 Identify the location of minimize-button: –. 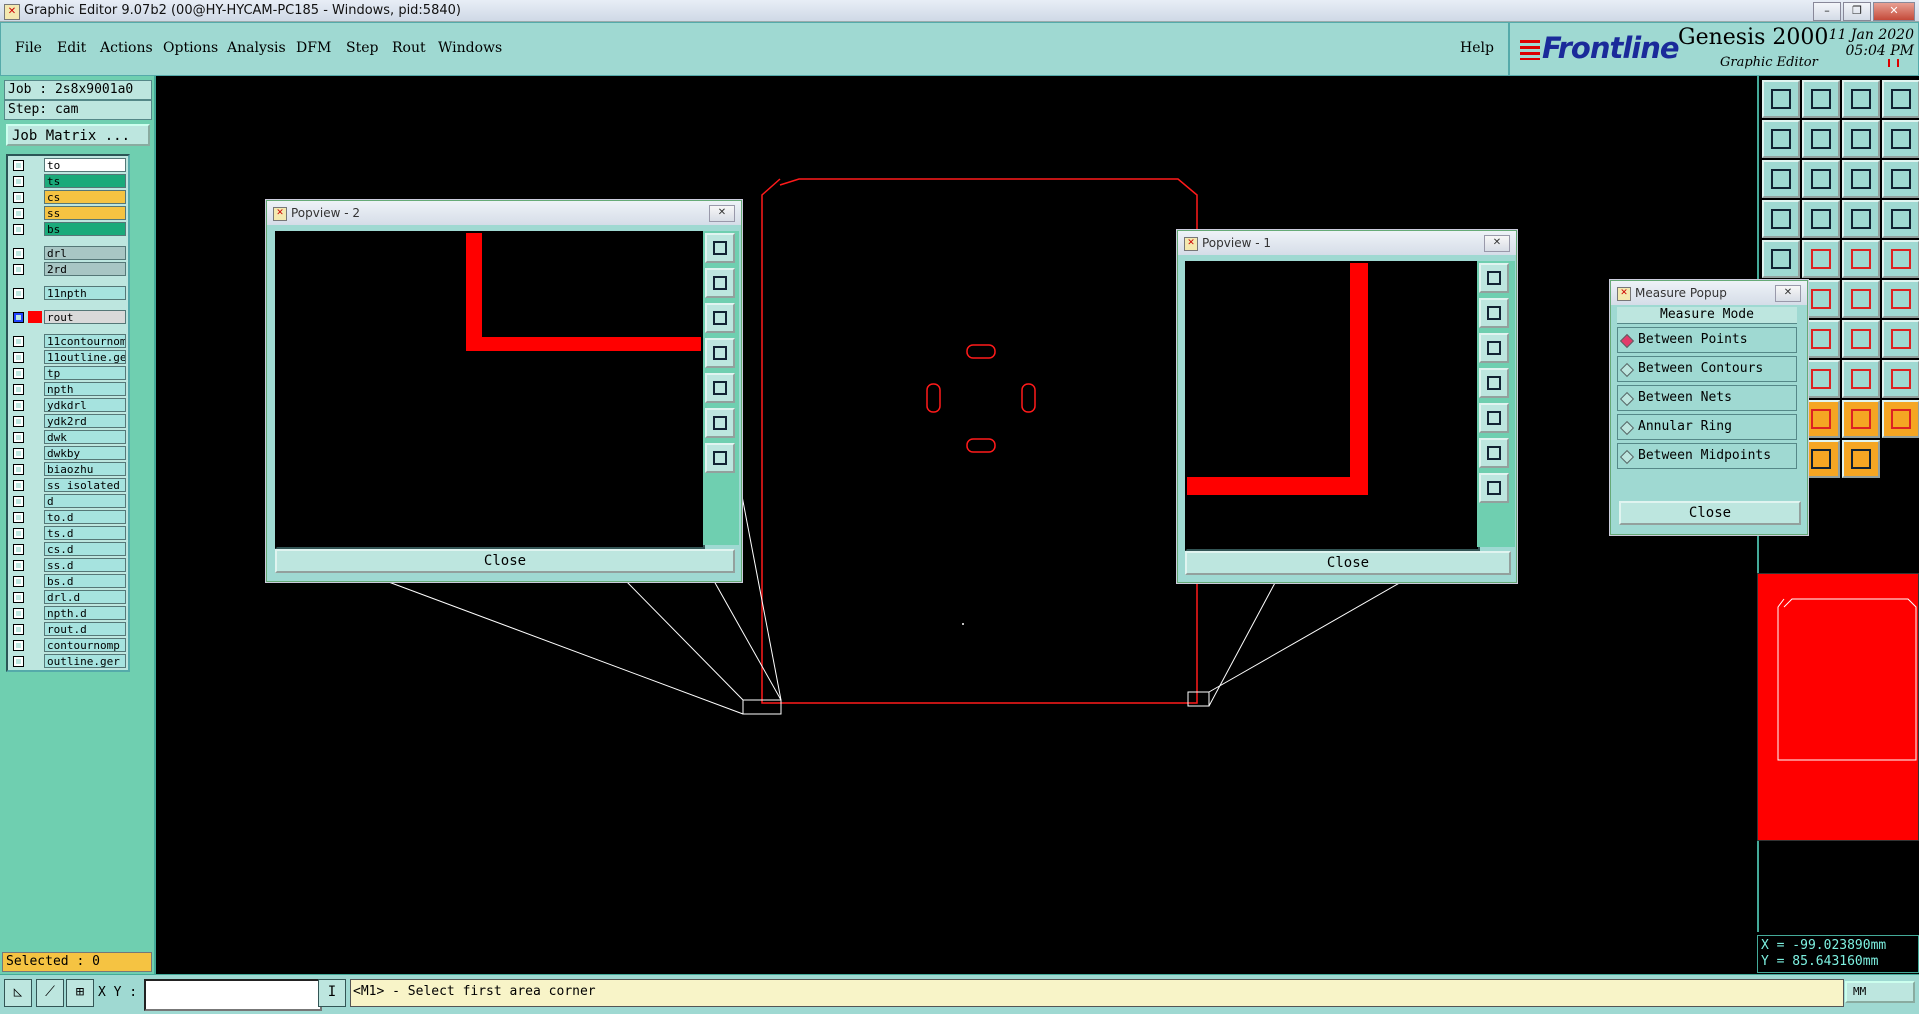
(1827, 11).